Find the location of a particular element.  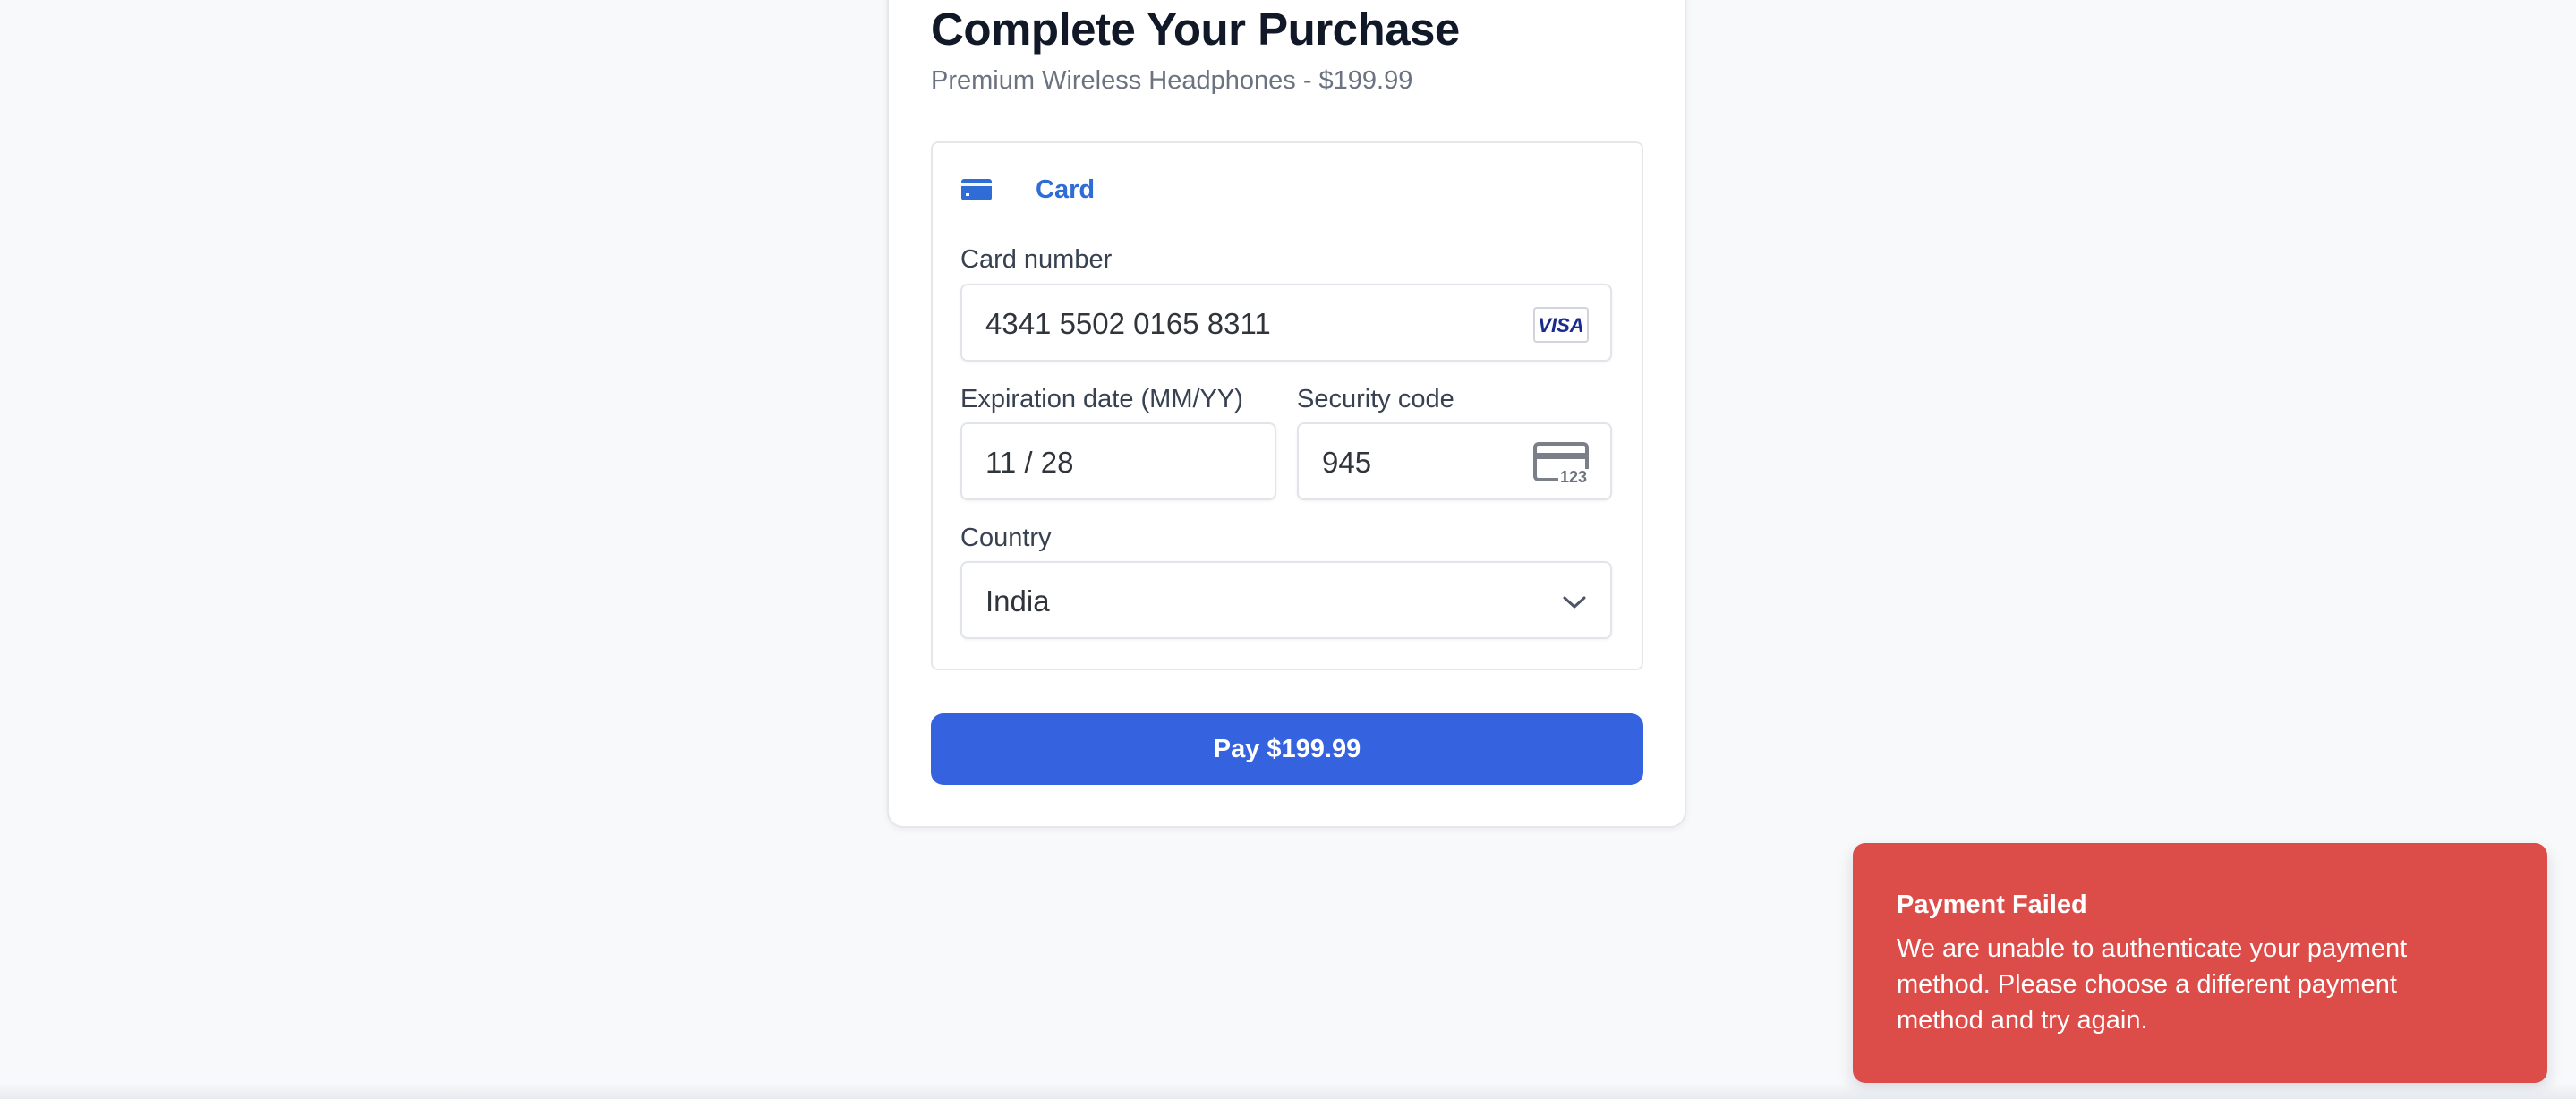

security-code-value: 945 is located at coordinates (1347, 462).